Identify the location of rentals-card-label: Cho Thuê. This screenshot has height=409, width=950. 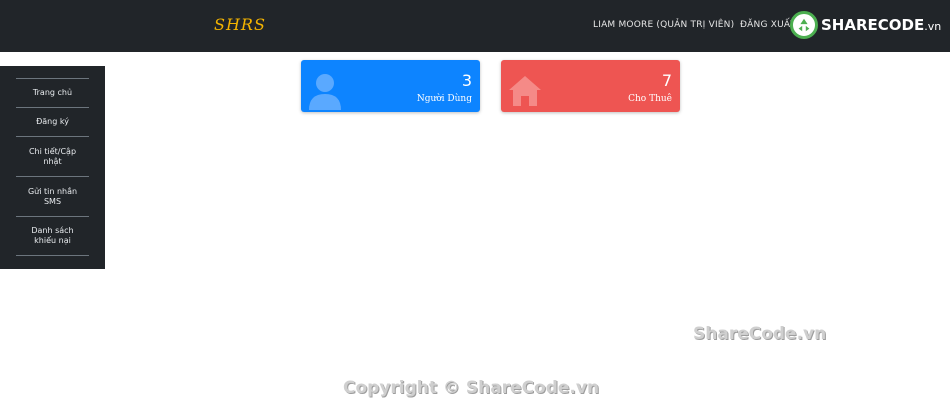
(650, 99).